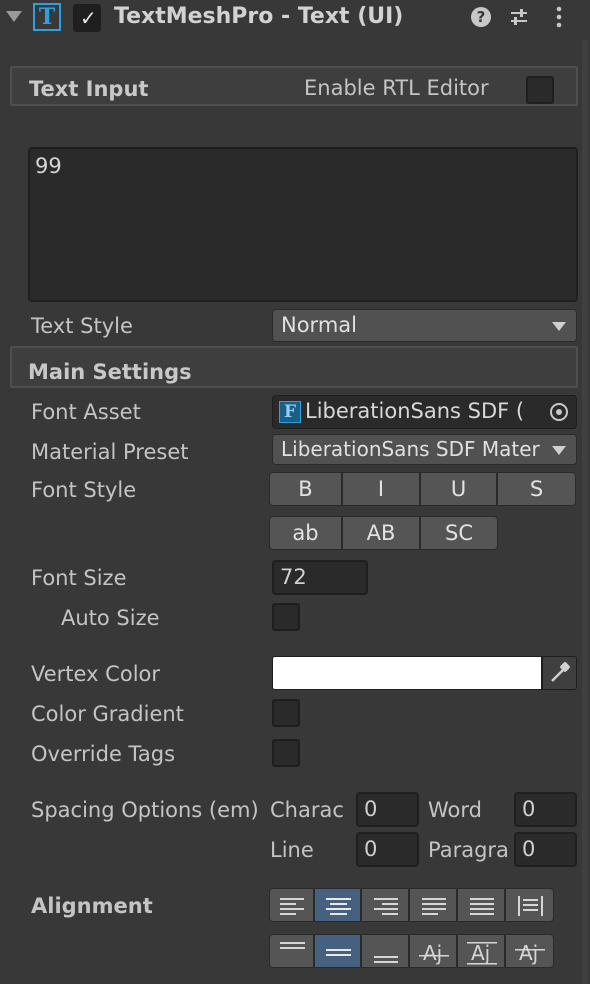 This screenshot has width=590, height=984. What do you see at coordinates (459, 533) in the screenshot?
I see `font-style-smallcaps-button: SC` at bounding box center [459, 533].